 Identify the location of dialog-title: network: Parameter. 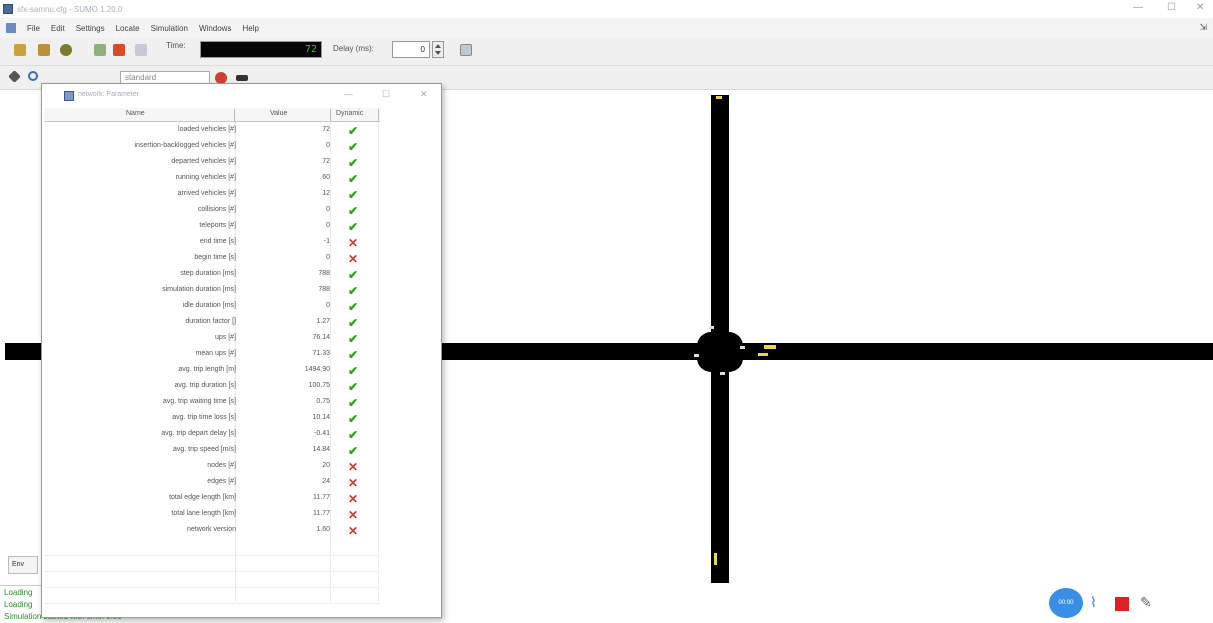
(109, 94).